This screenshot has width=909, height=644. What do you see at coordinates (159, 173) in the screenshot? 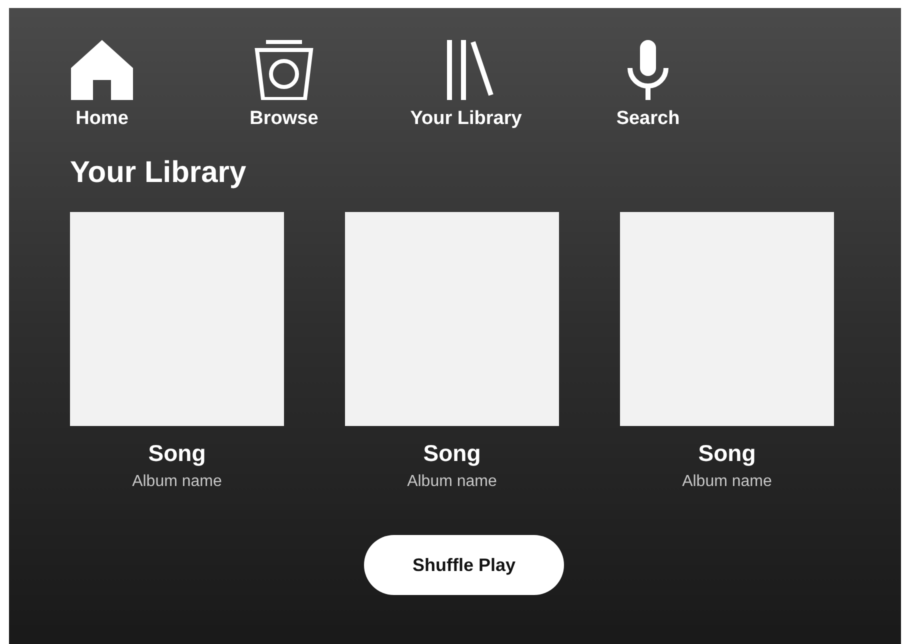
I see `section-heading: Your Library` at bounding box center [159, 173].